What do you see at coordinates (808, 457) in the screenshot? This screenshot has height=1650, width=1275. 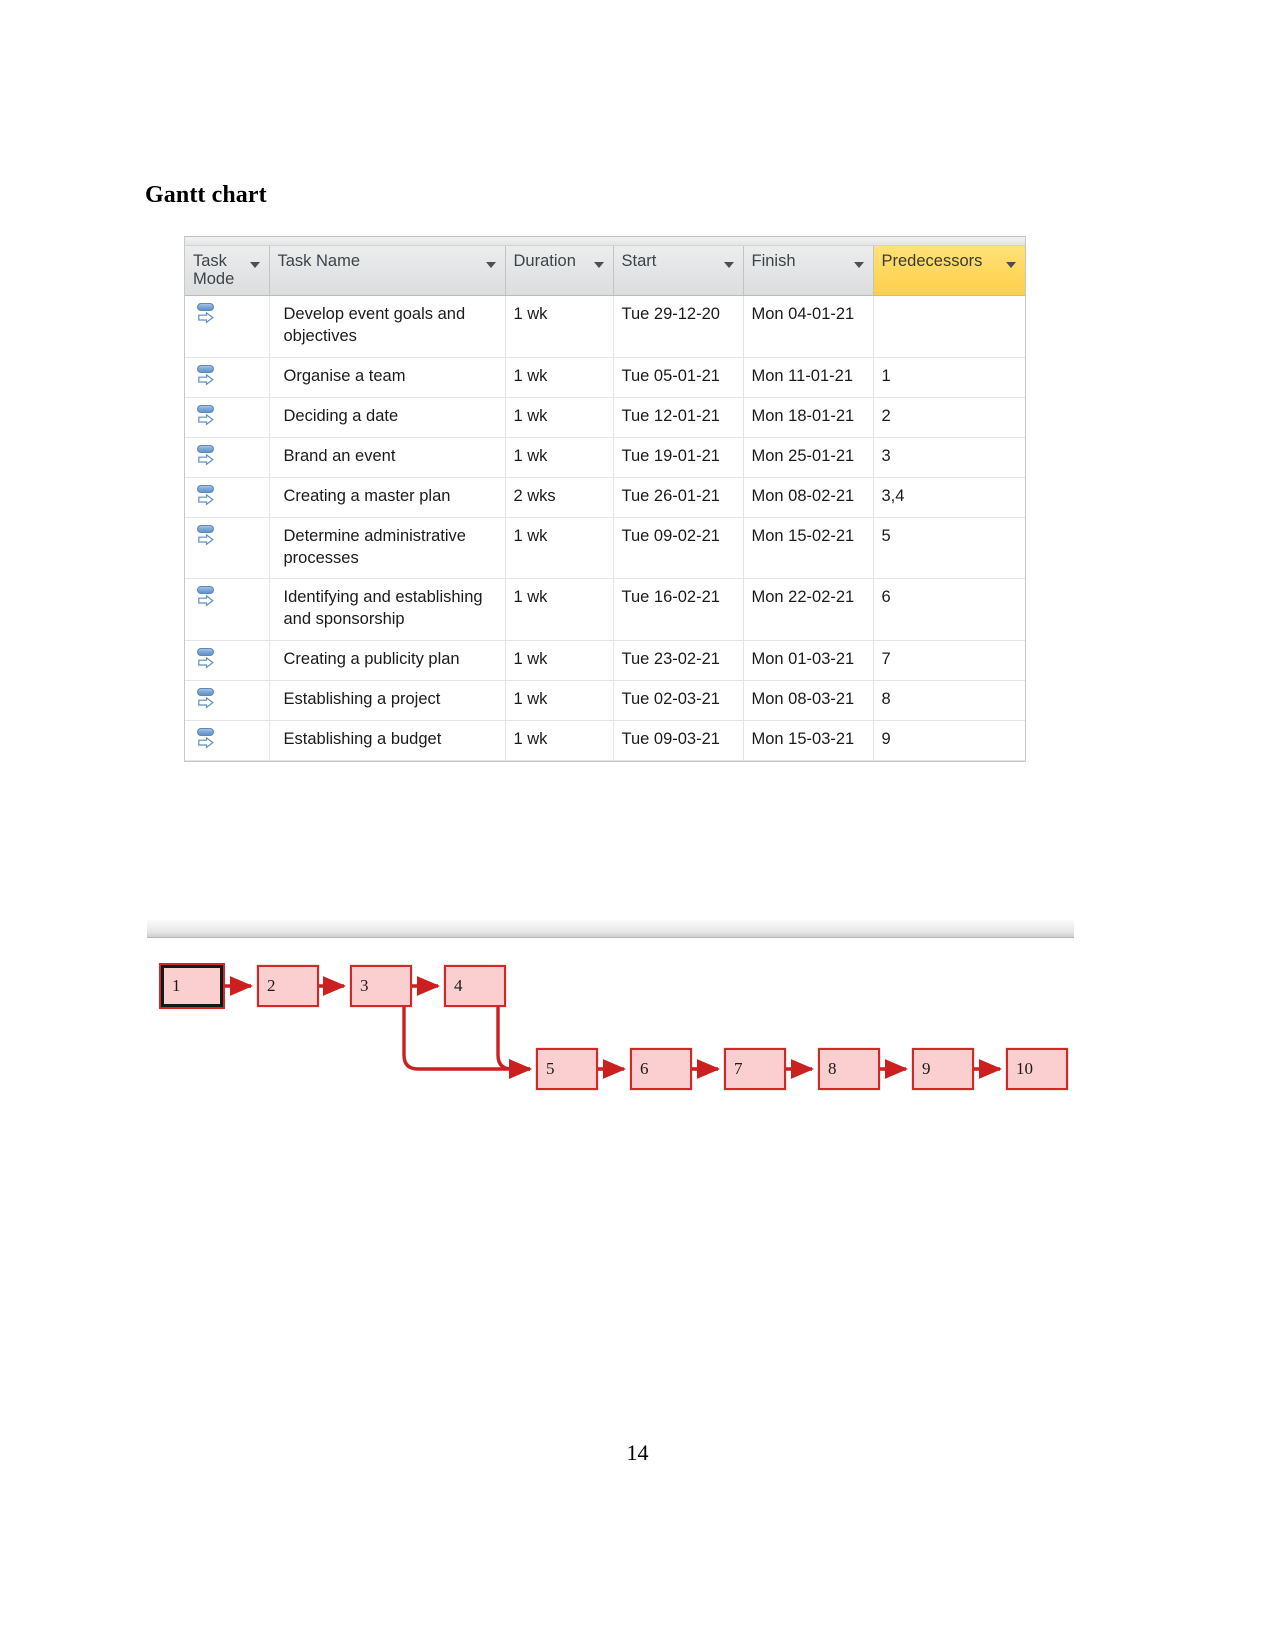 I see `cell-finish: Mon 25-01-21` at bounding box center [808, 457].